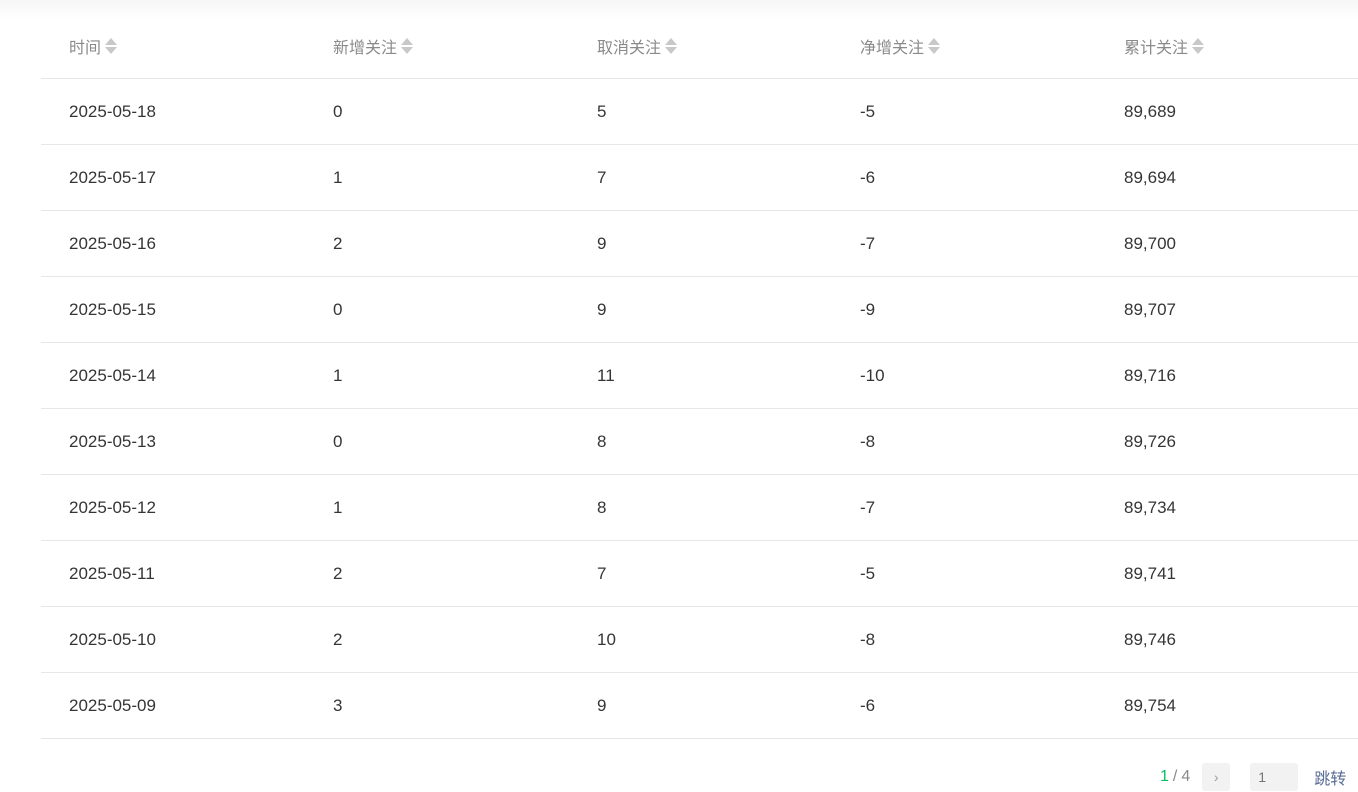 This screenshot has height=792, width=1358. I want to click on cell-cancel: 10, so click(606, 639).